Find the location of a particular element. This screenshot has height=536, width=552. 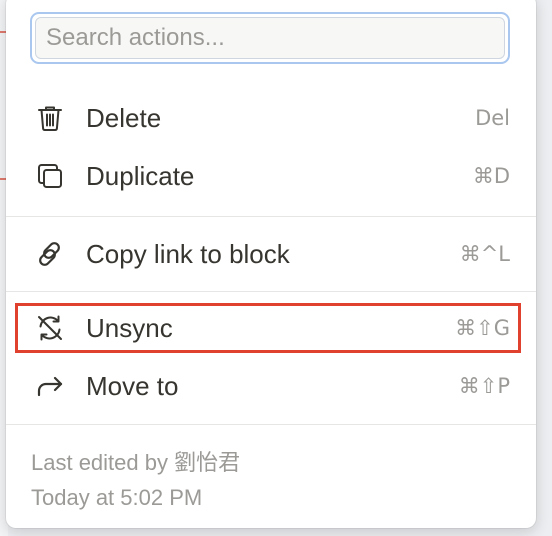

menu-item-label: Unsync is located at coordinates (129, 328).